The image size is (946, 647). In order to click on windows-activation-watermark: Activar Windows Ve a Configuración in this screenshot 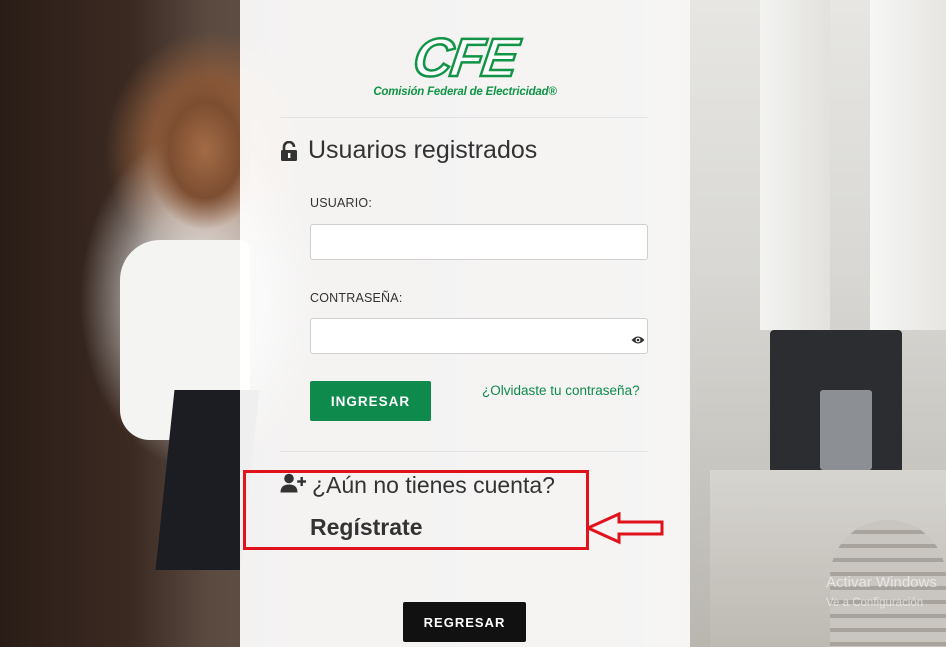, I will do `click(881, 593)`.